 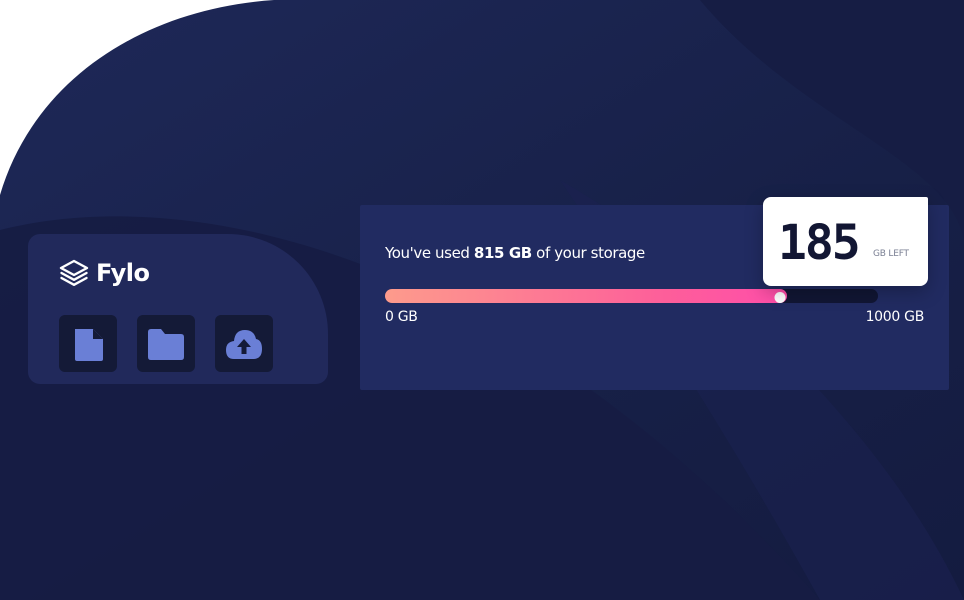 I want to click on cloud-upload-icon, so click(x=244, y=344).